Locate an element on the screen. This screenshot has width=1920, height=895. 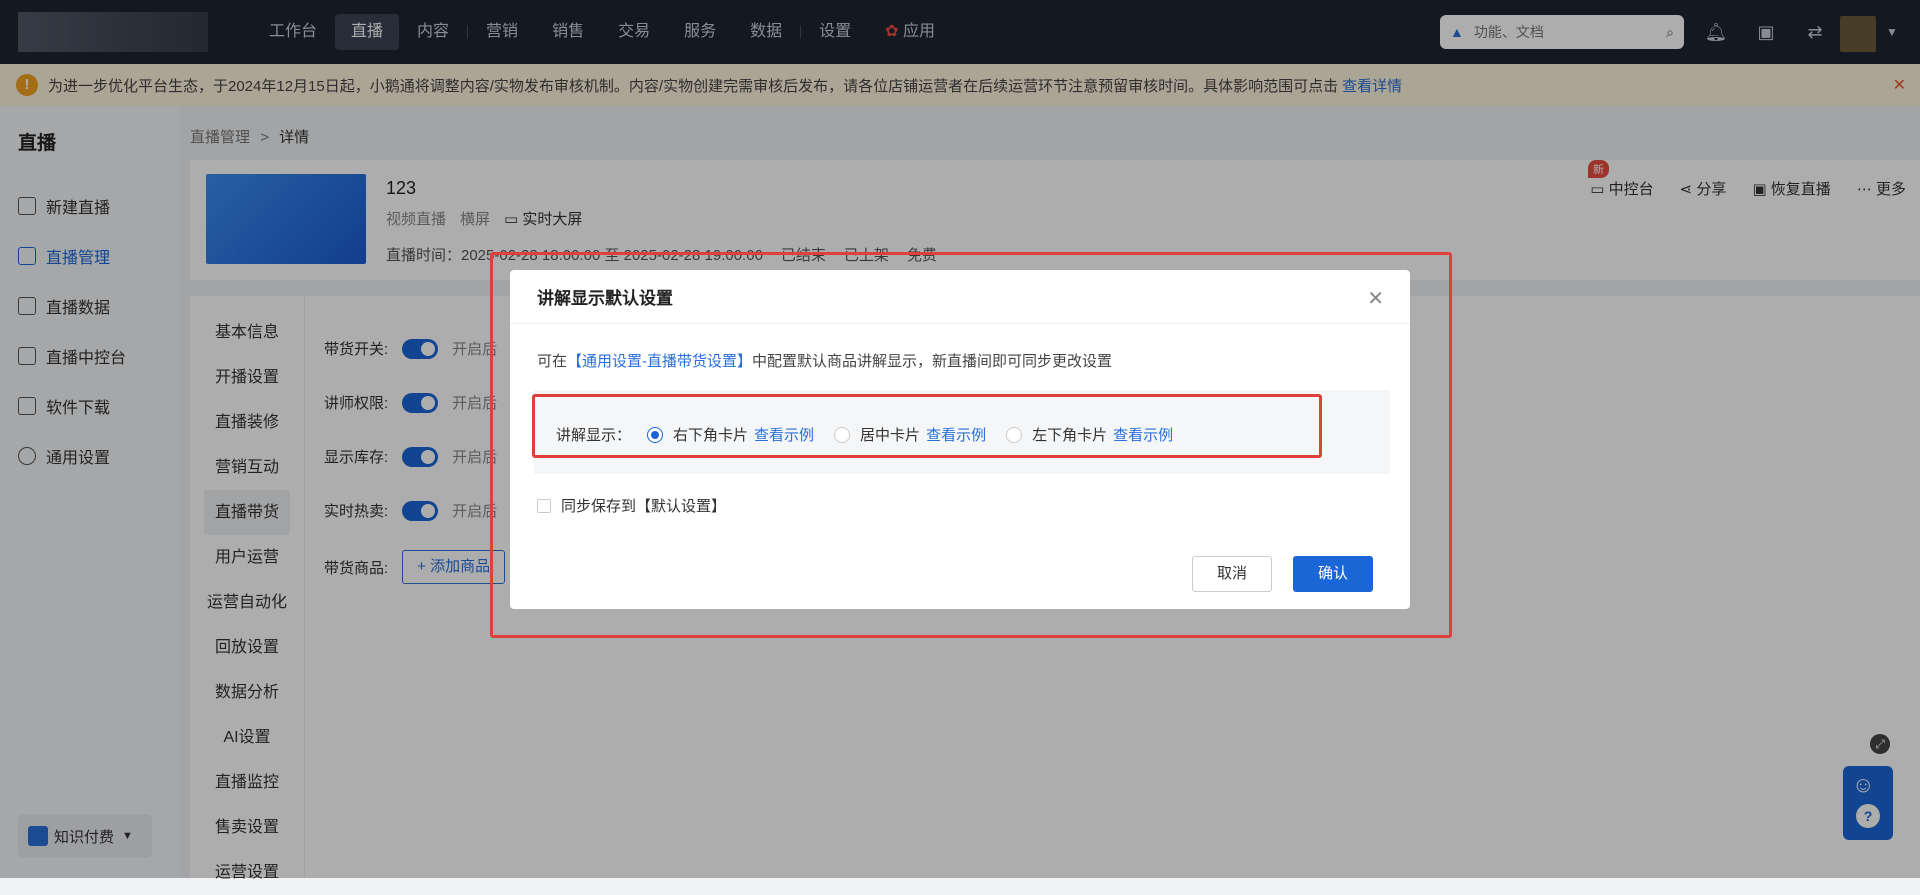
checkbox-label: 同步保存到【默认设置】 is located at coordinates (644, 506).